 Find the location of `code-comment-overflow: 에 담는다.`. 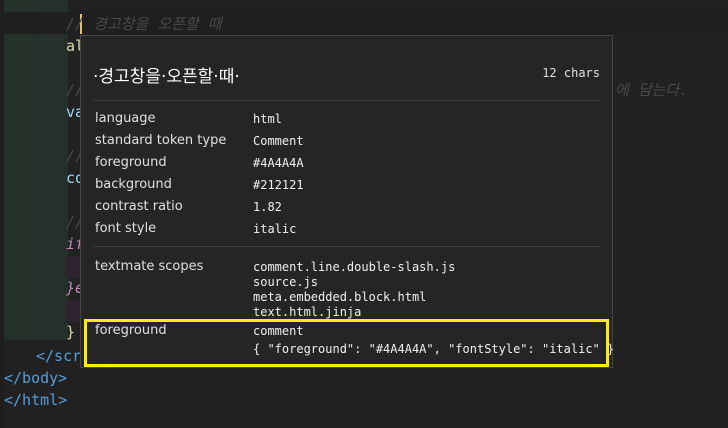

code-comment-overflow: 에 담는다. is located at coordinates (651, 90).